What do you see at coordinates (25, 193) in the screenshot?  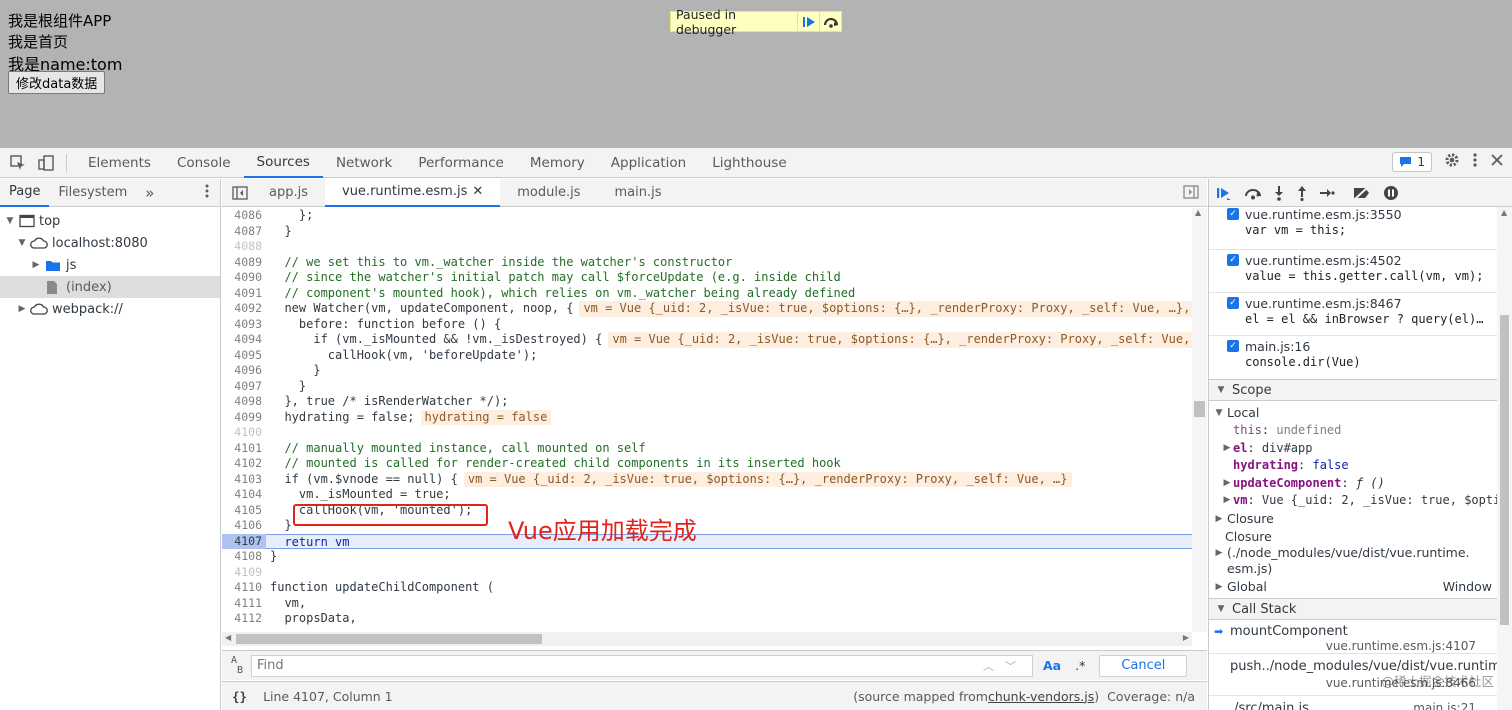 I see `nav-tab-page: Page` at bounding box center [25, 193].